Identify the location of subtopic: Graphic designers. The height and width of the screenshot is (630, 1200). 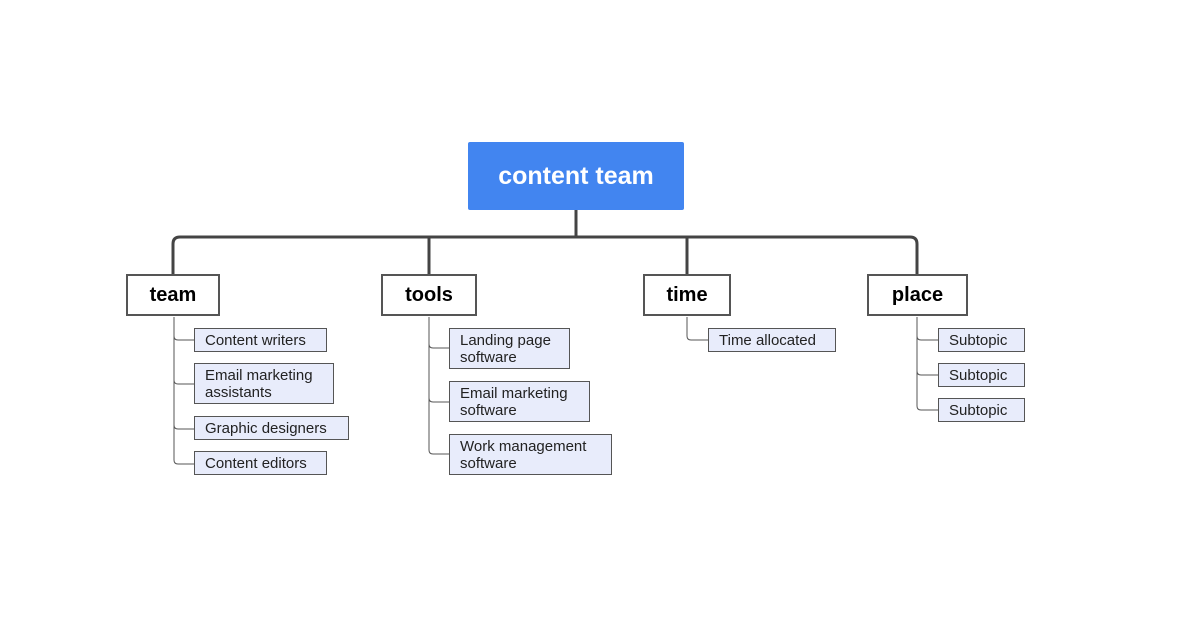
(271, 428).